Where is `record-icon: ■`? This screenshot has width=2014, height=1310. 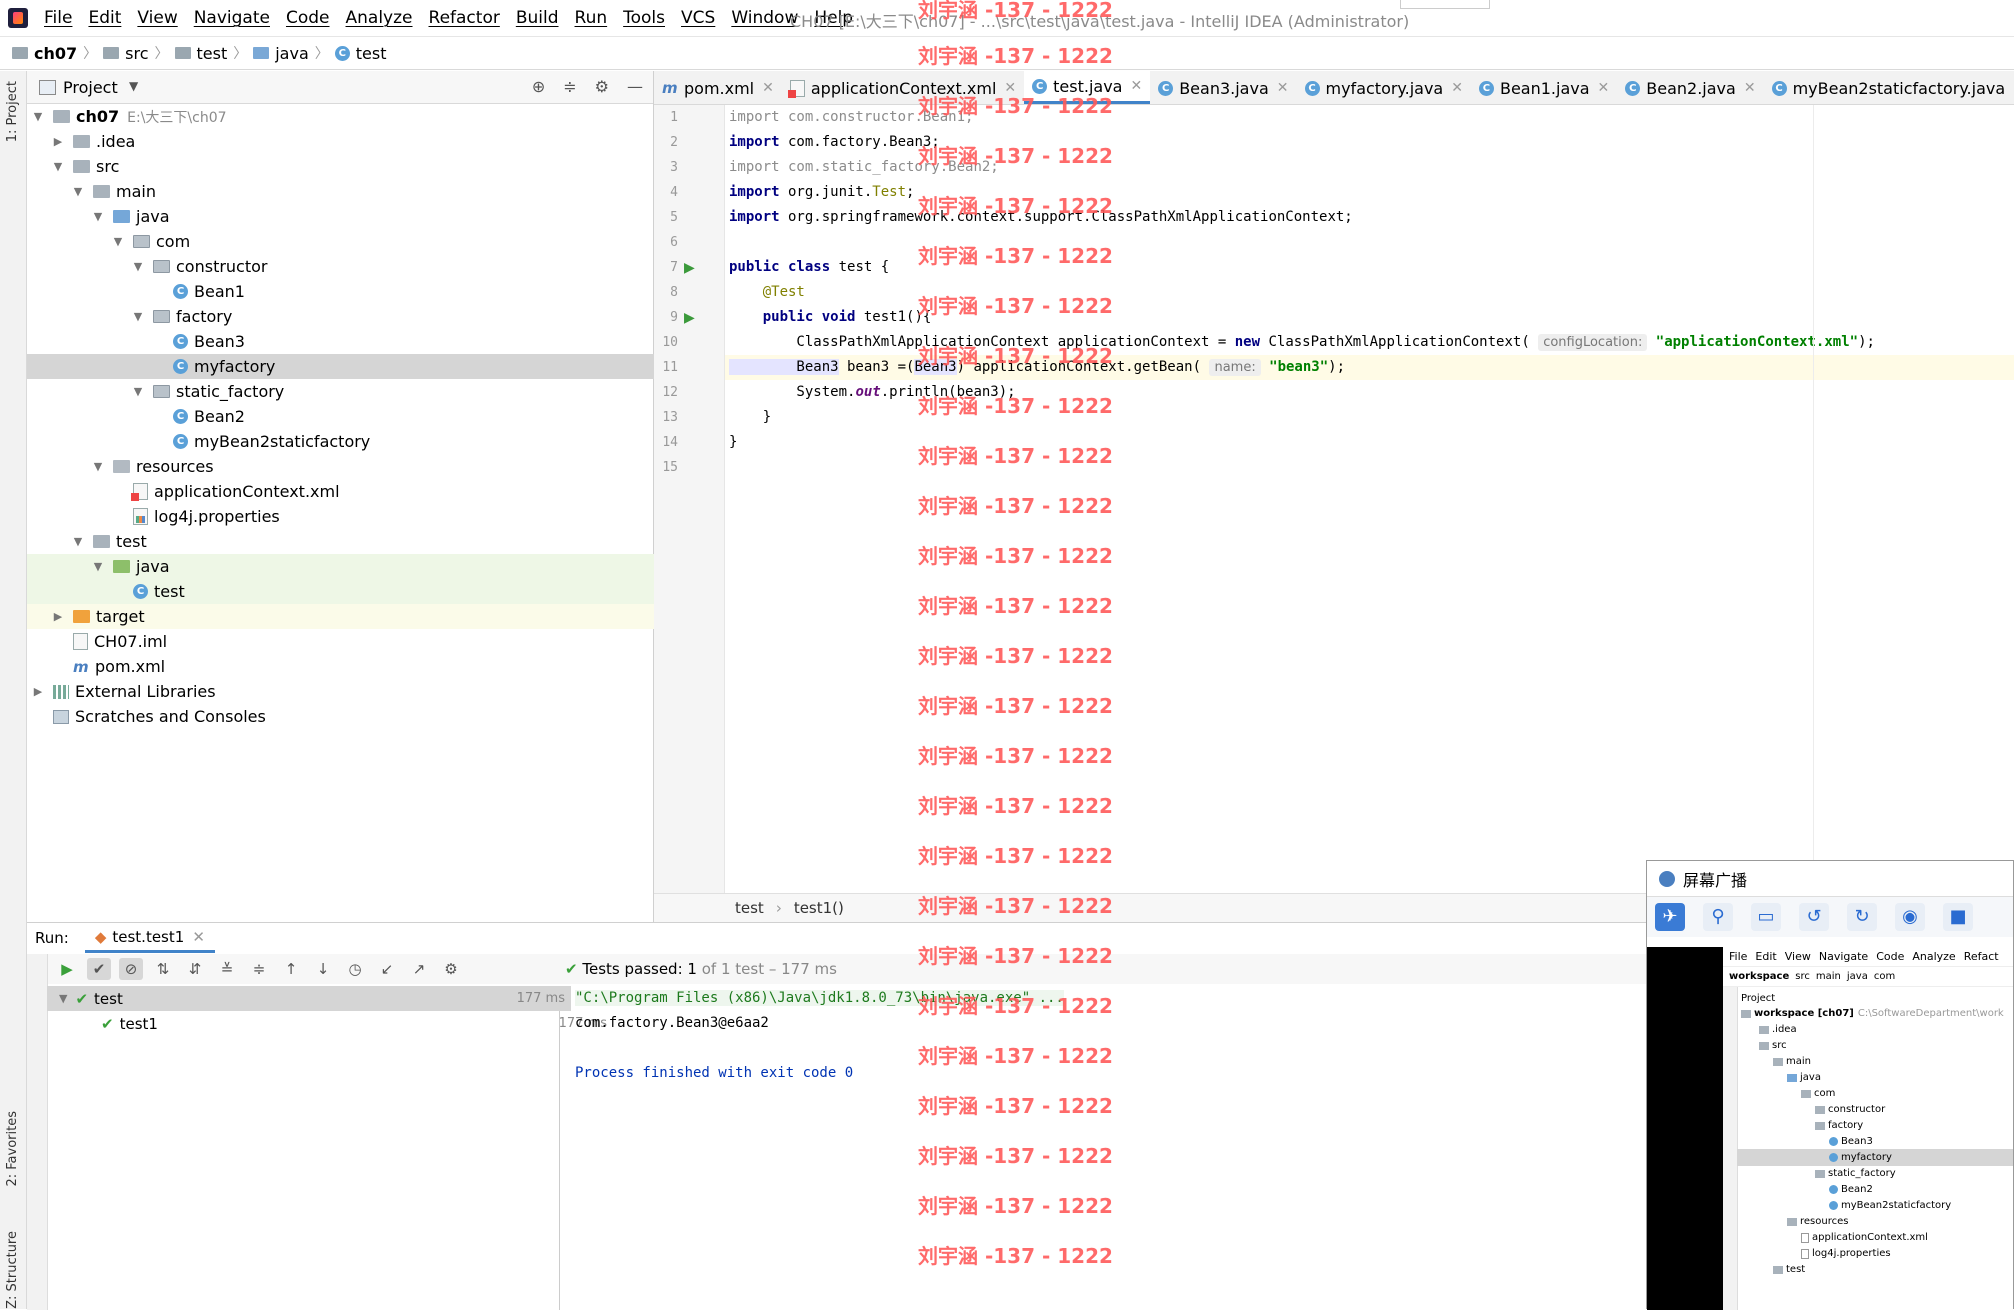
record-icon: ■ is located at coordinates (1958, 917).